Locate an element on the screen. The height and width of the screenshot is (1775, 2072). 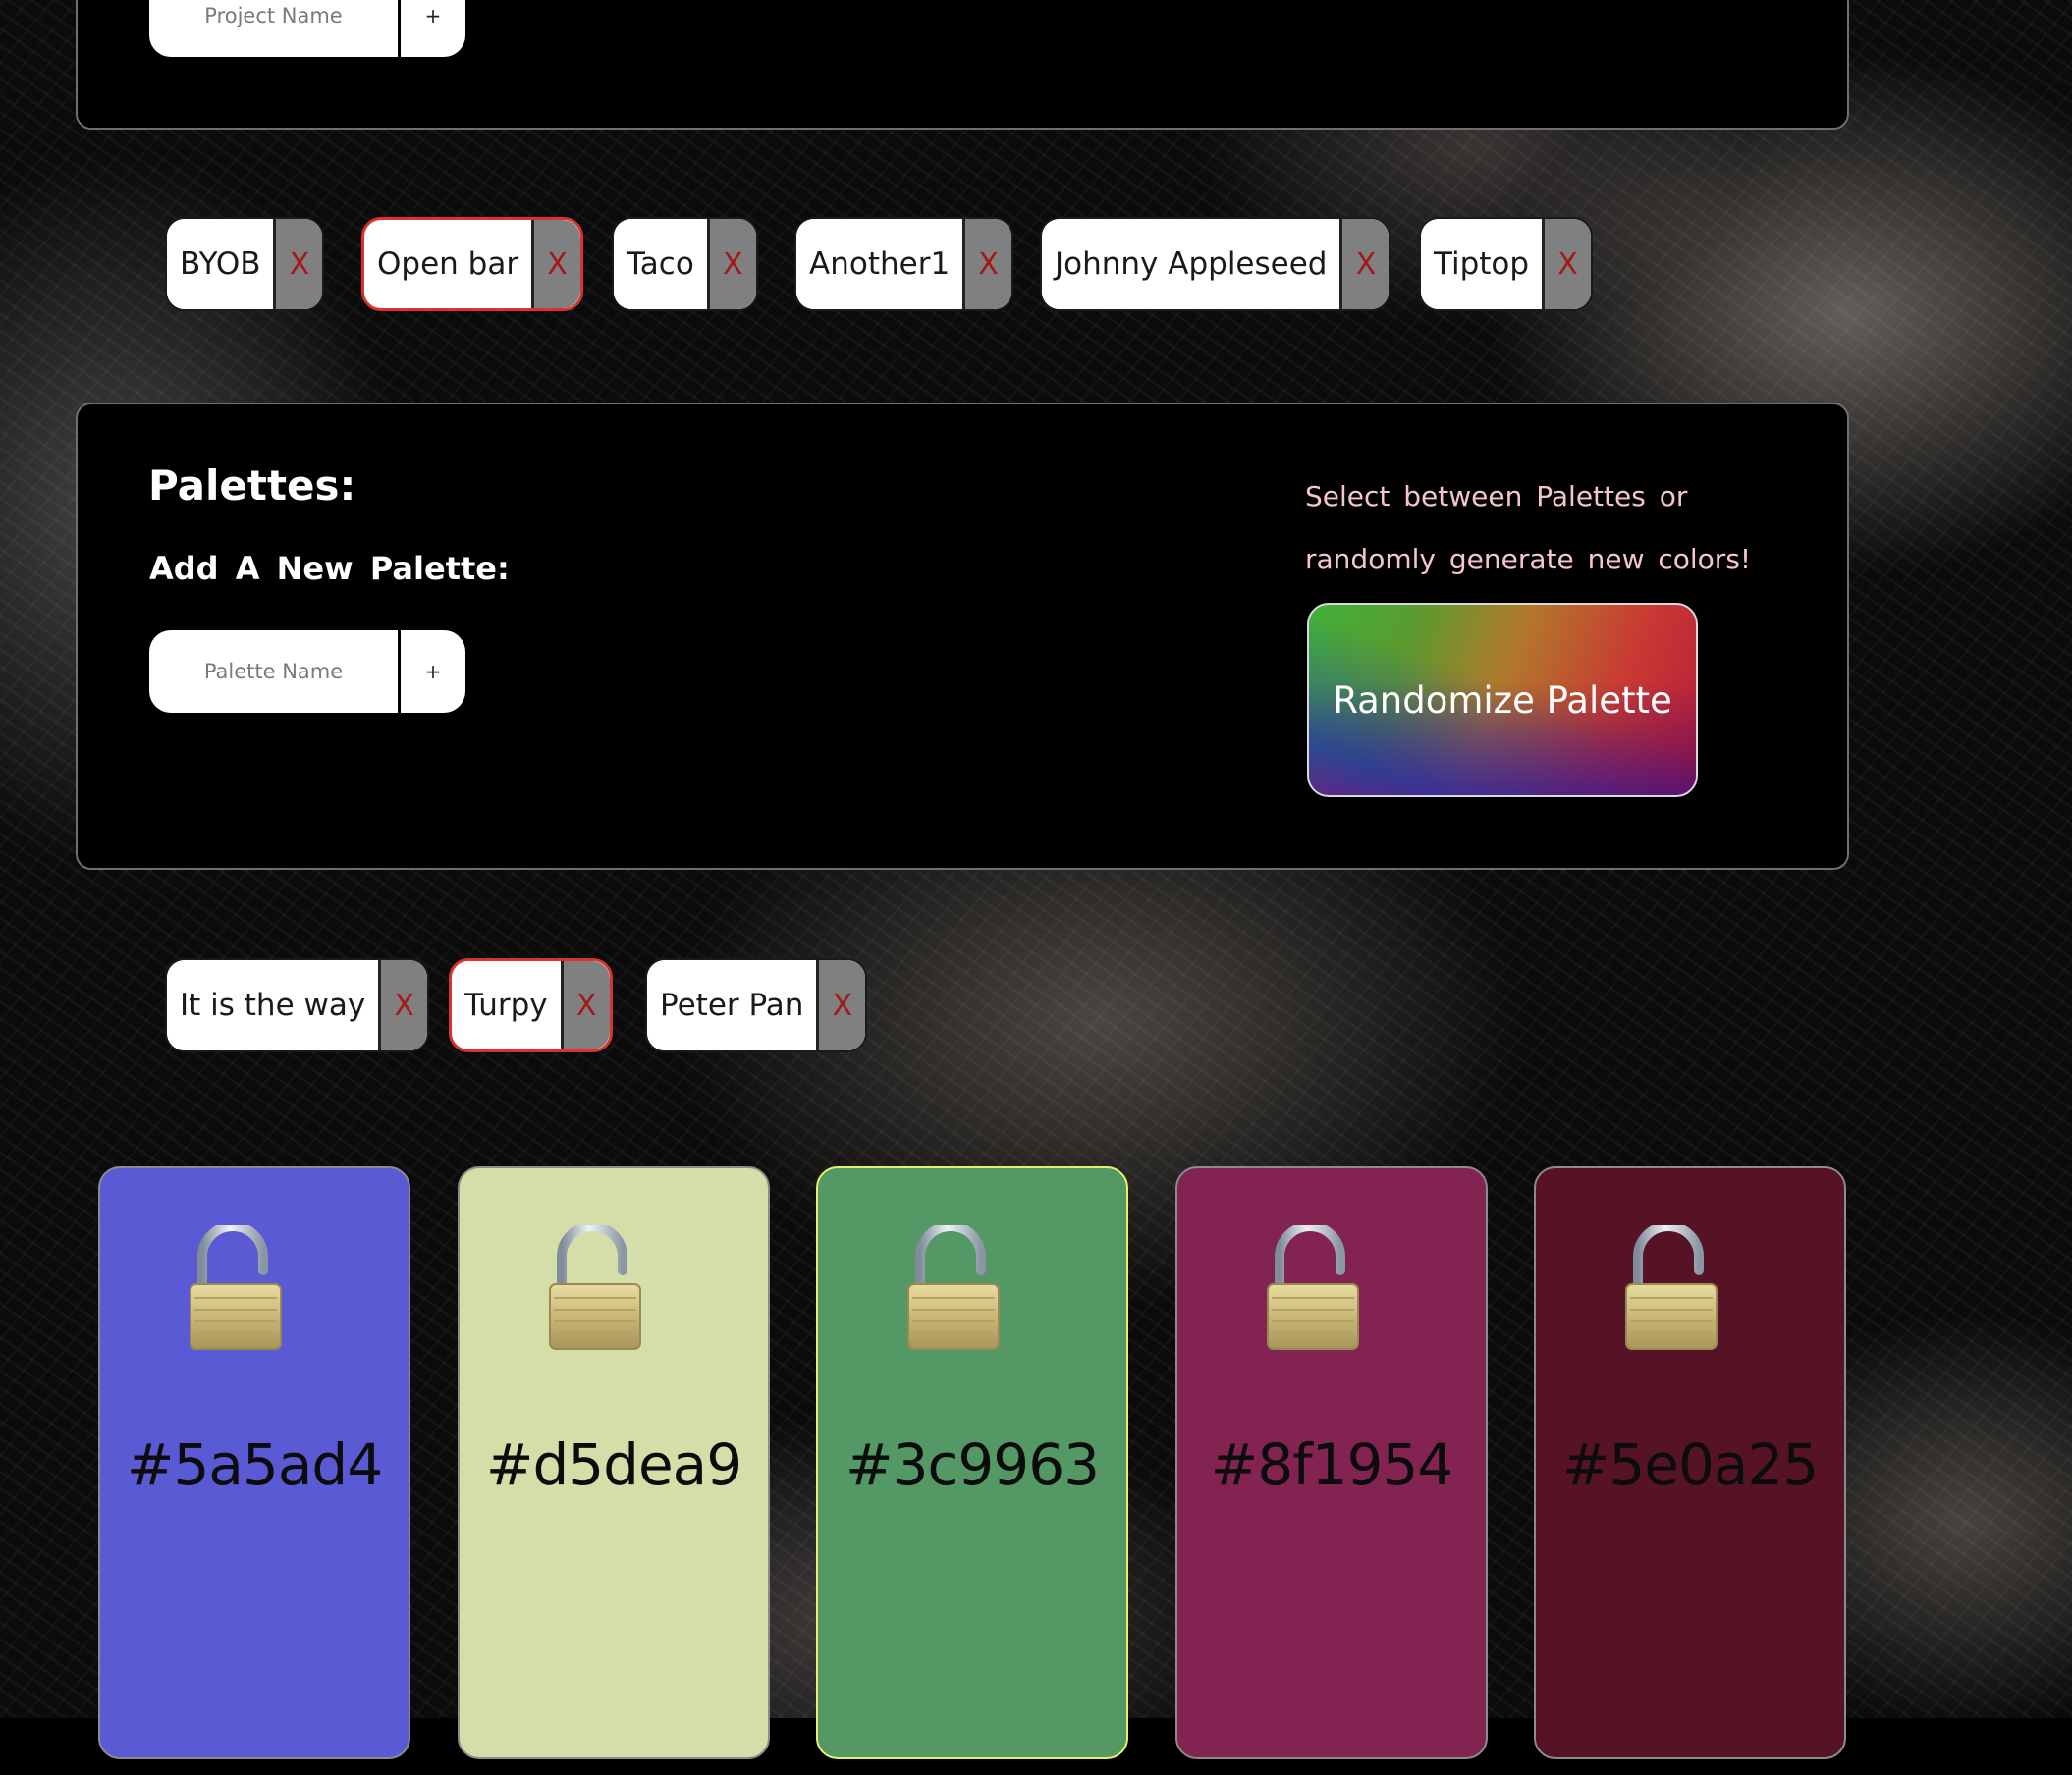
project-chip: BYOB X is located at coordinates (245, 264).